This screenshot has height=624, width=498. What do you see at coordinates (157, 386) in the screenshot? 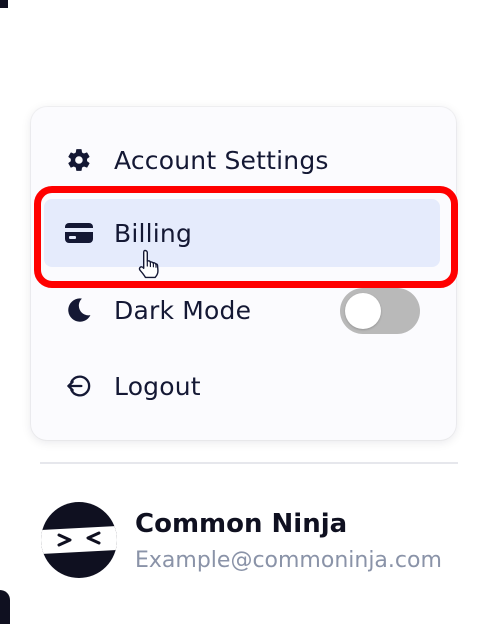
I see `menu-item-label: Logout` at bounding box center [157, 386].